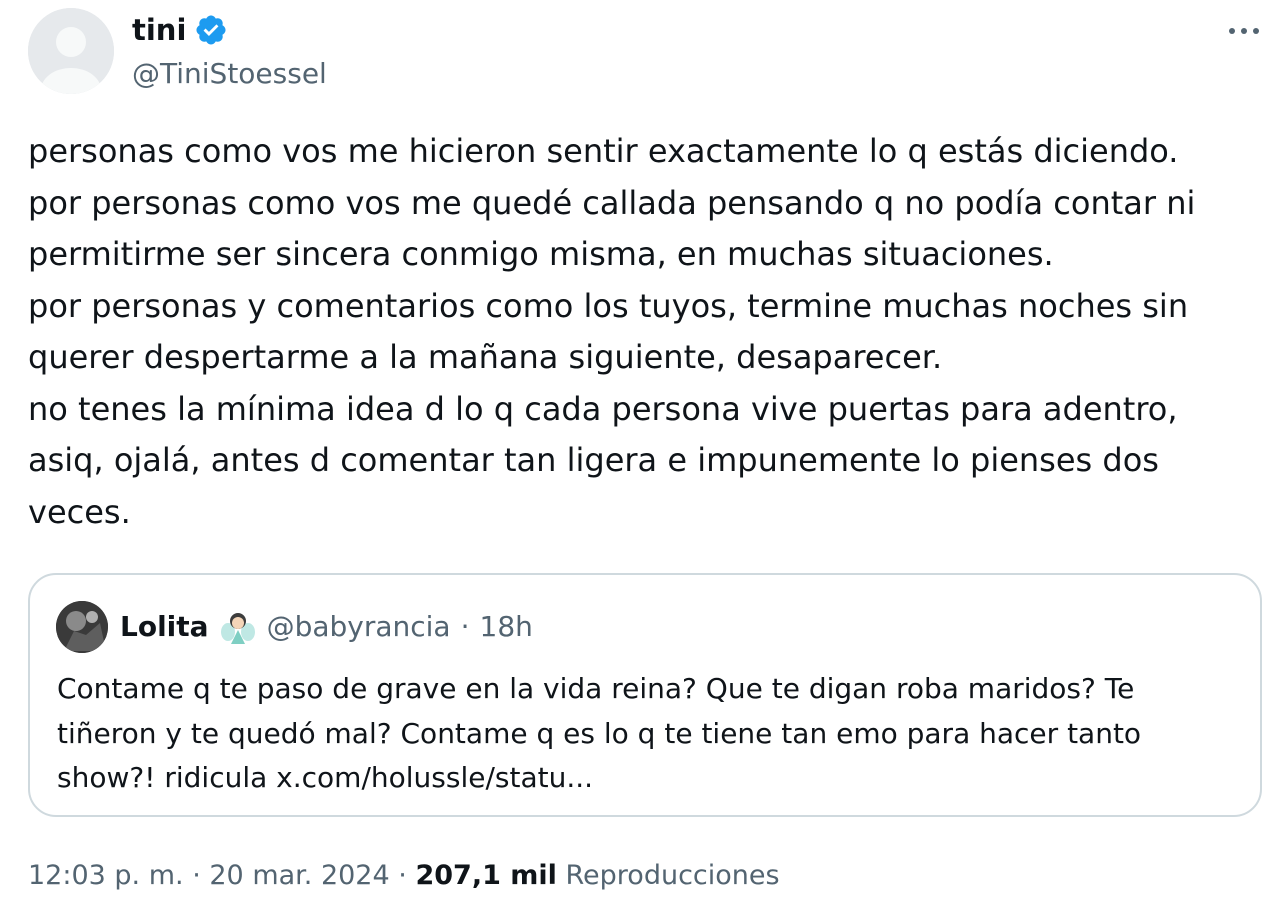  I want to click on verified-icon, so click(211, 30).